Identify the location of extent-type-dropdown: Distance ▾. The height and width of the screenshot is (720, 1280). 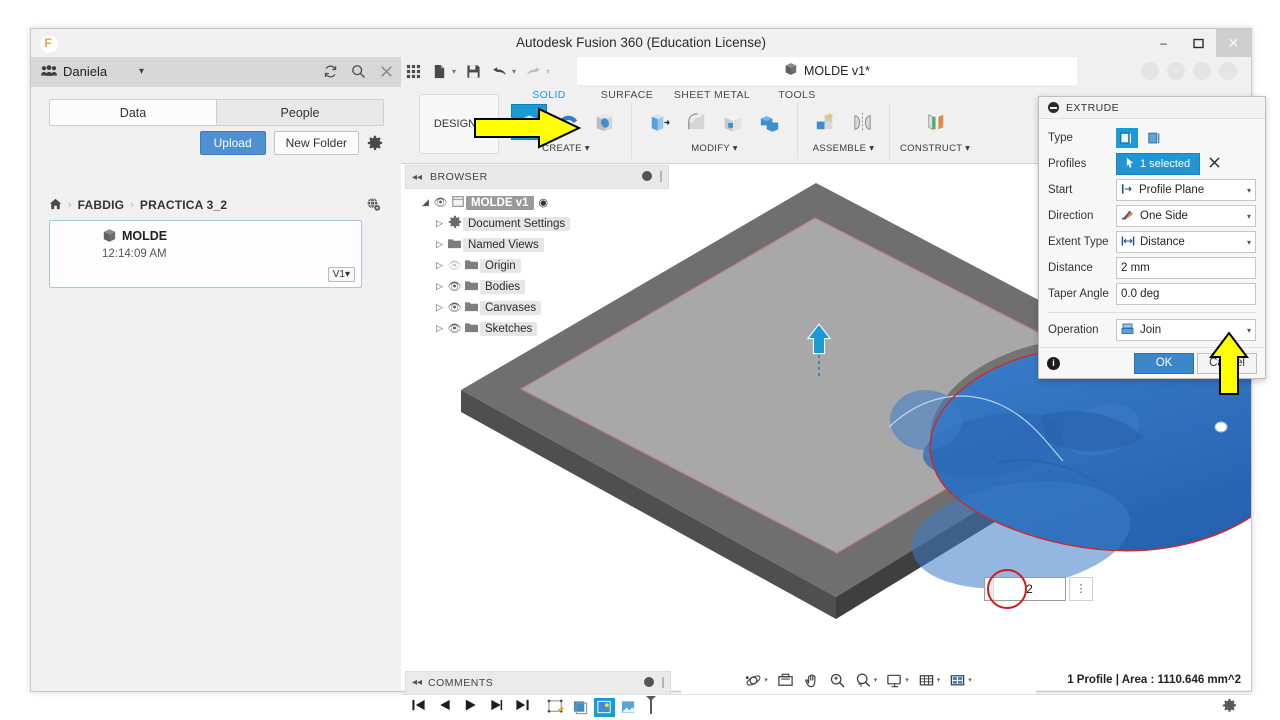
(1186, 242).